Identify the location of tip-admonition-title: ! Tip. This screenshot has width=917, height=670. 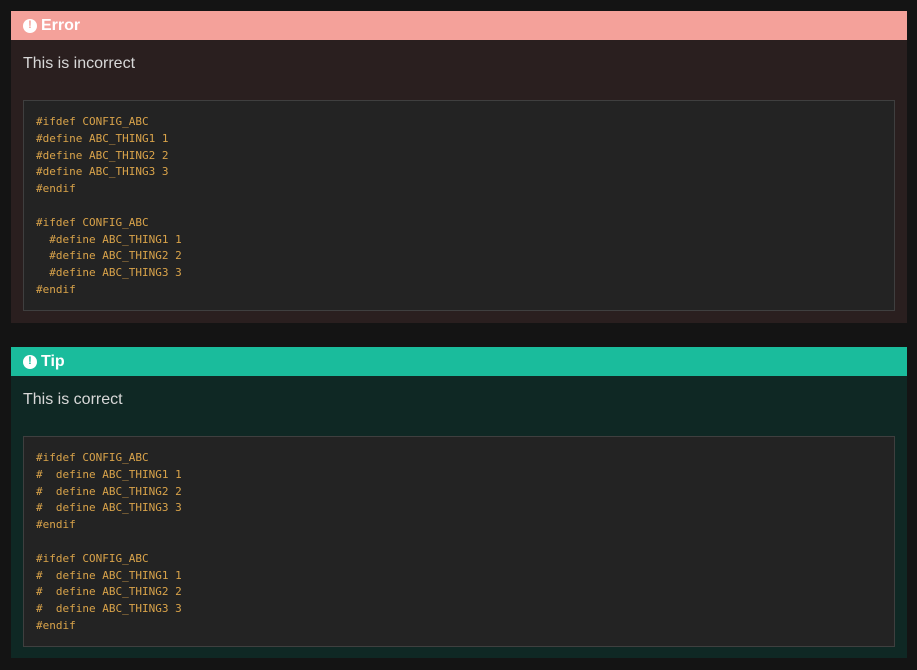
(459, 361).